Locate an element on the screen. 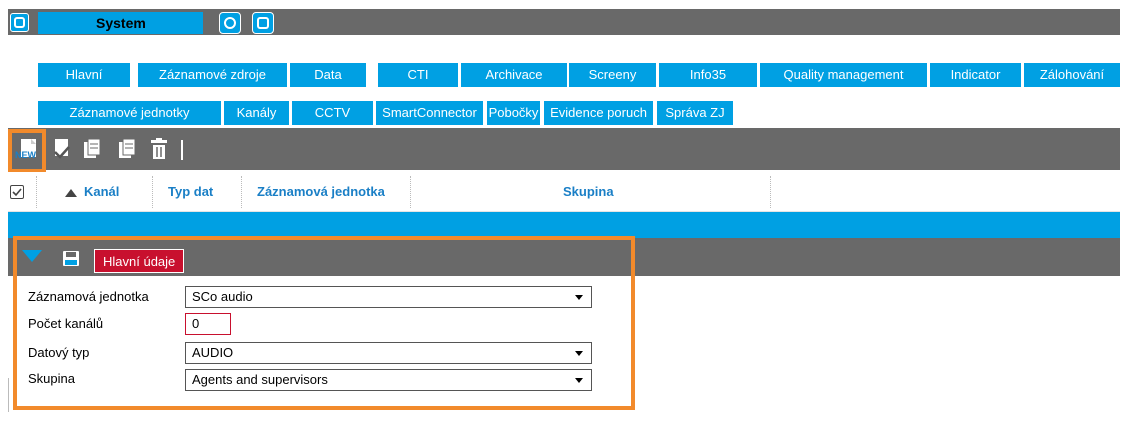 The image size is (1128, 425). tab-main-7: Quality management is located at coordinates (843, 75).